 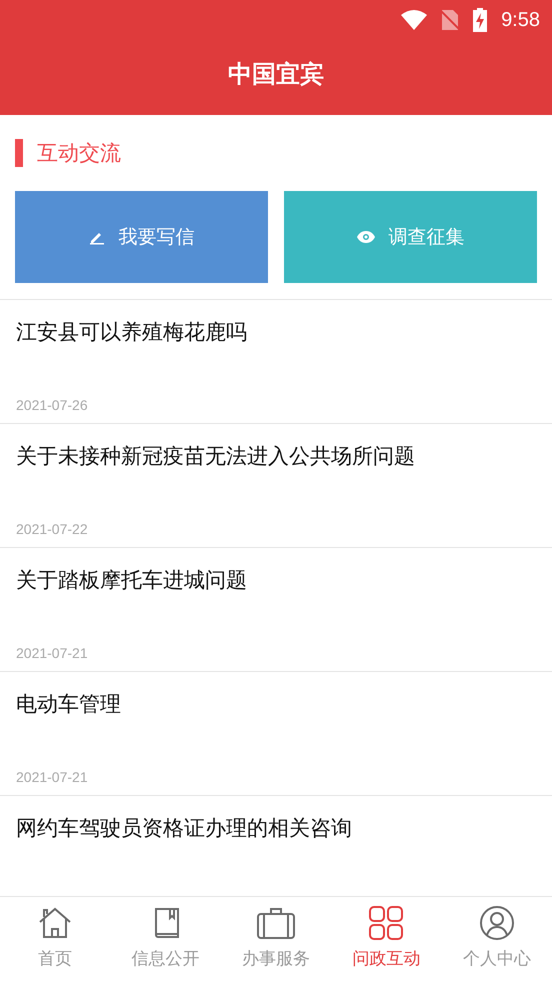 I want to click on post-title: 江安县可以养殖梅花鹿吗, so click(x=276, y=332).